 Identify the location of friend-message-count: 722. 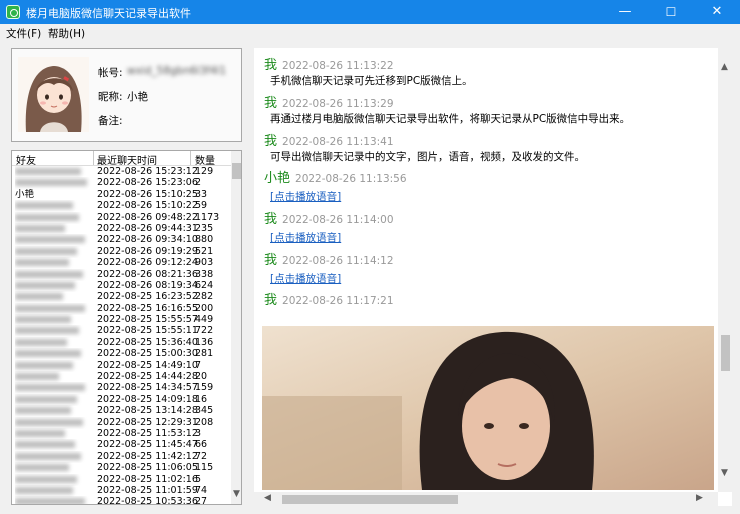
(204, 331).